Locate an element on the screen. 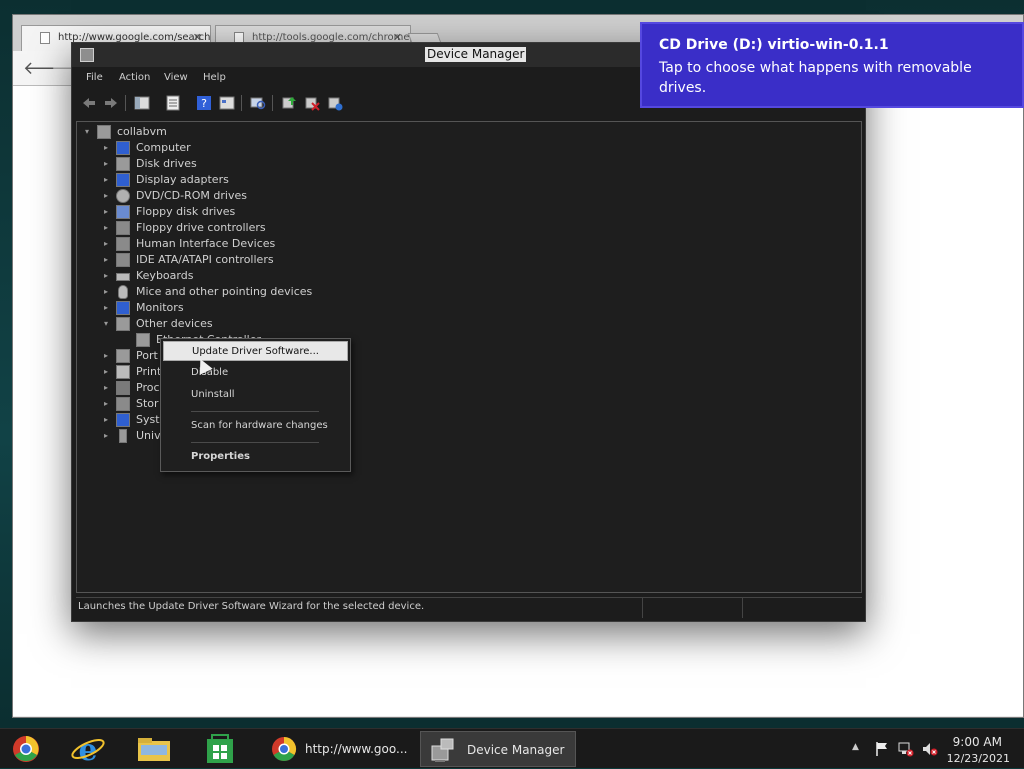  tree-item: ▸ Monitors is located at coordinates (254, 308).